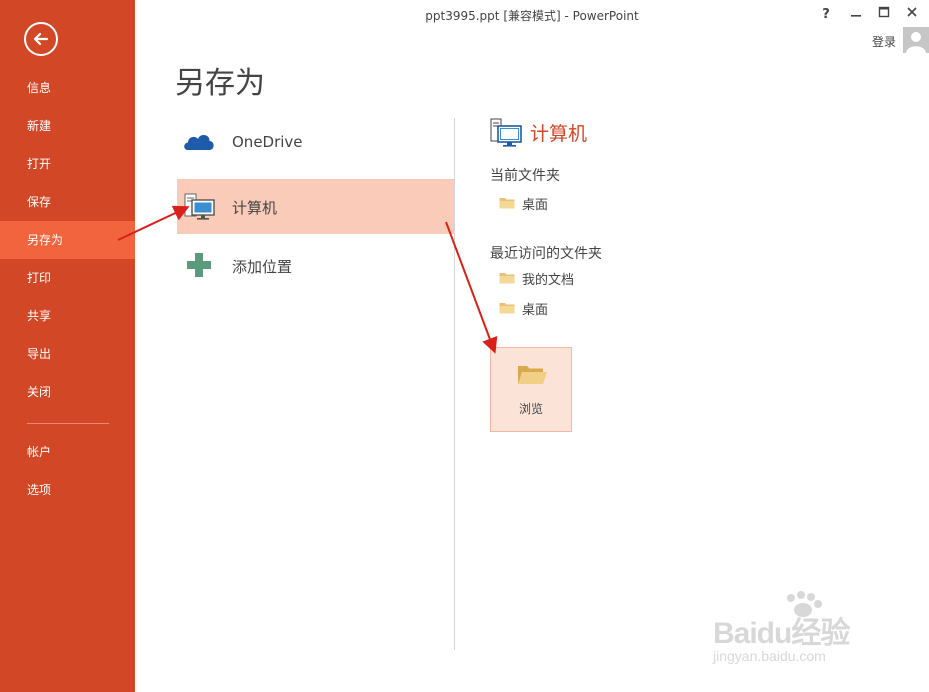  I want to click on back-arrow-icon, so click(41, 39).